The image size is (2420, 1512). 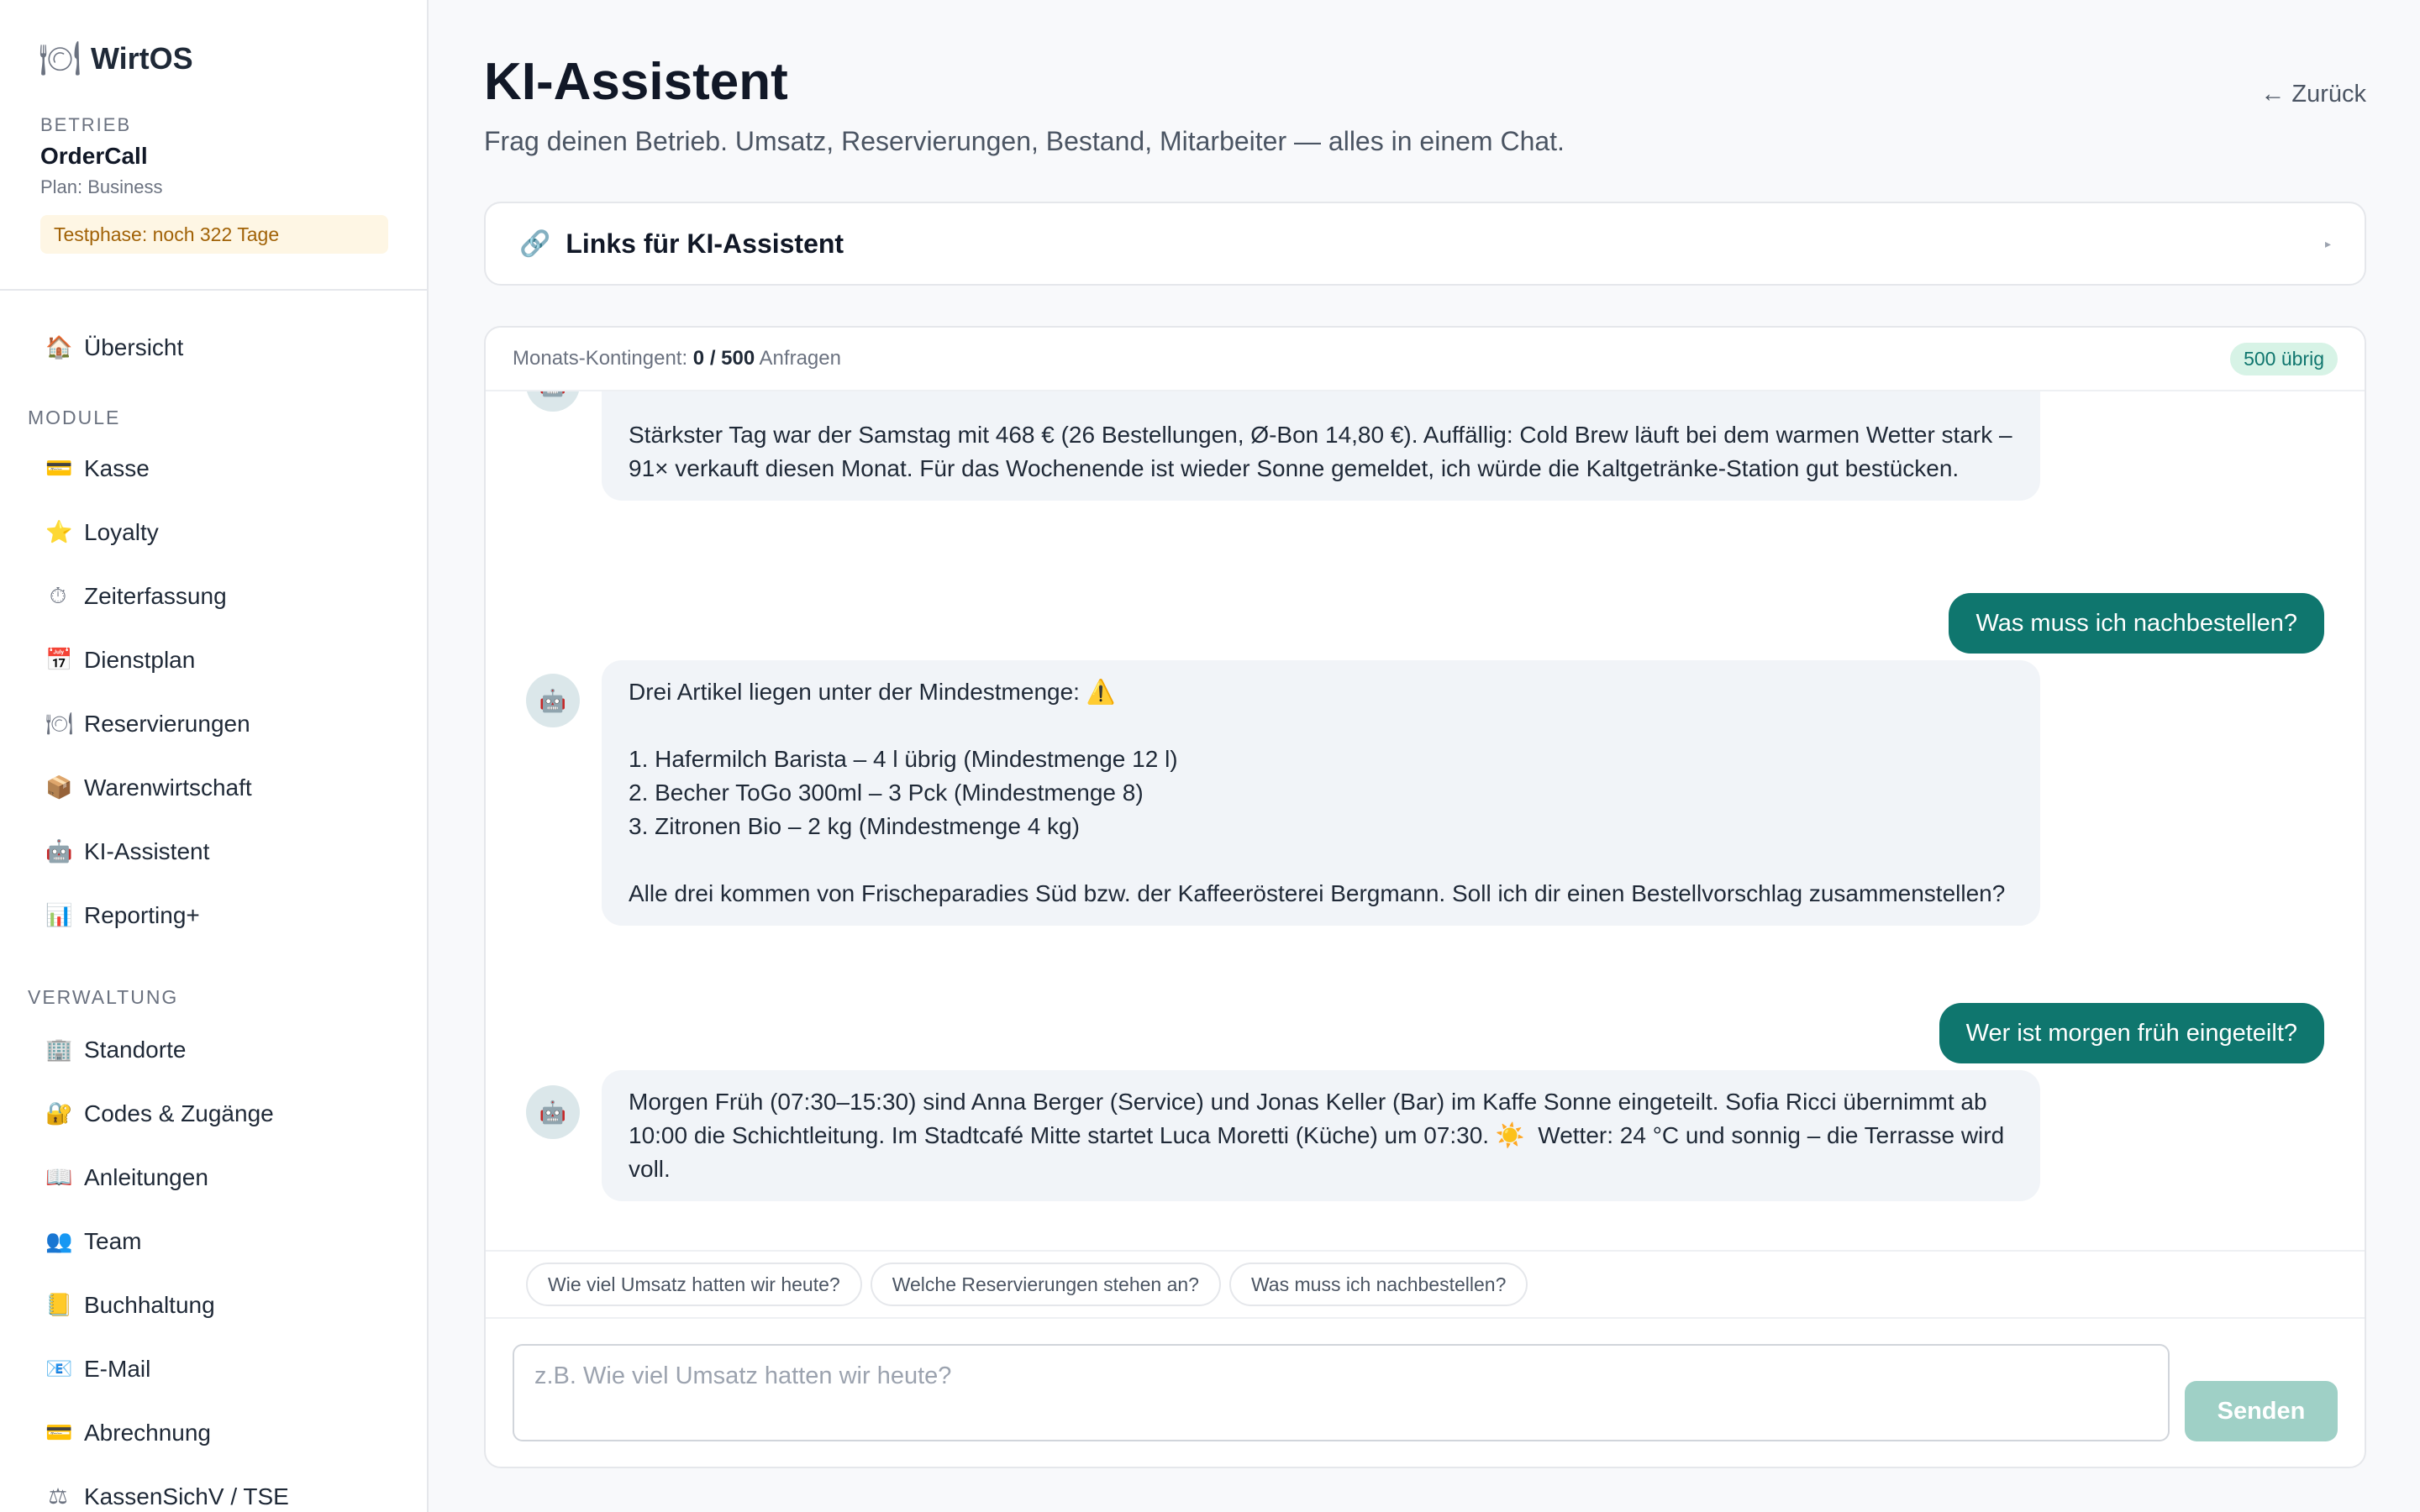 I want to click on page-title: KI-Assistent, so click(x=636, y=82).